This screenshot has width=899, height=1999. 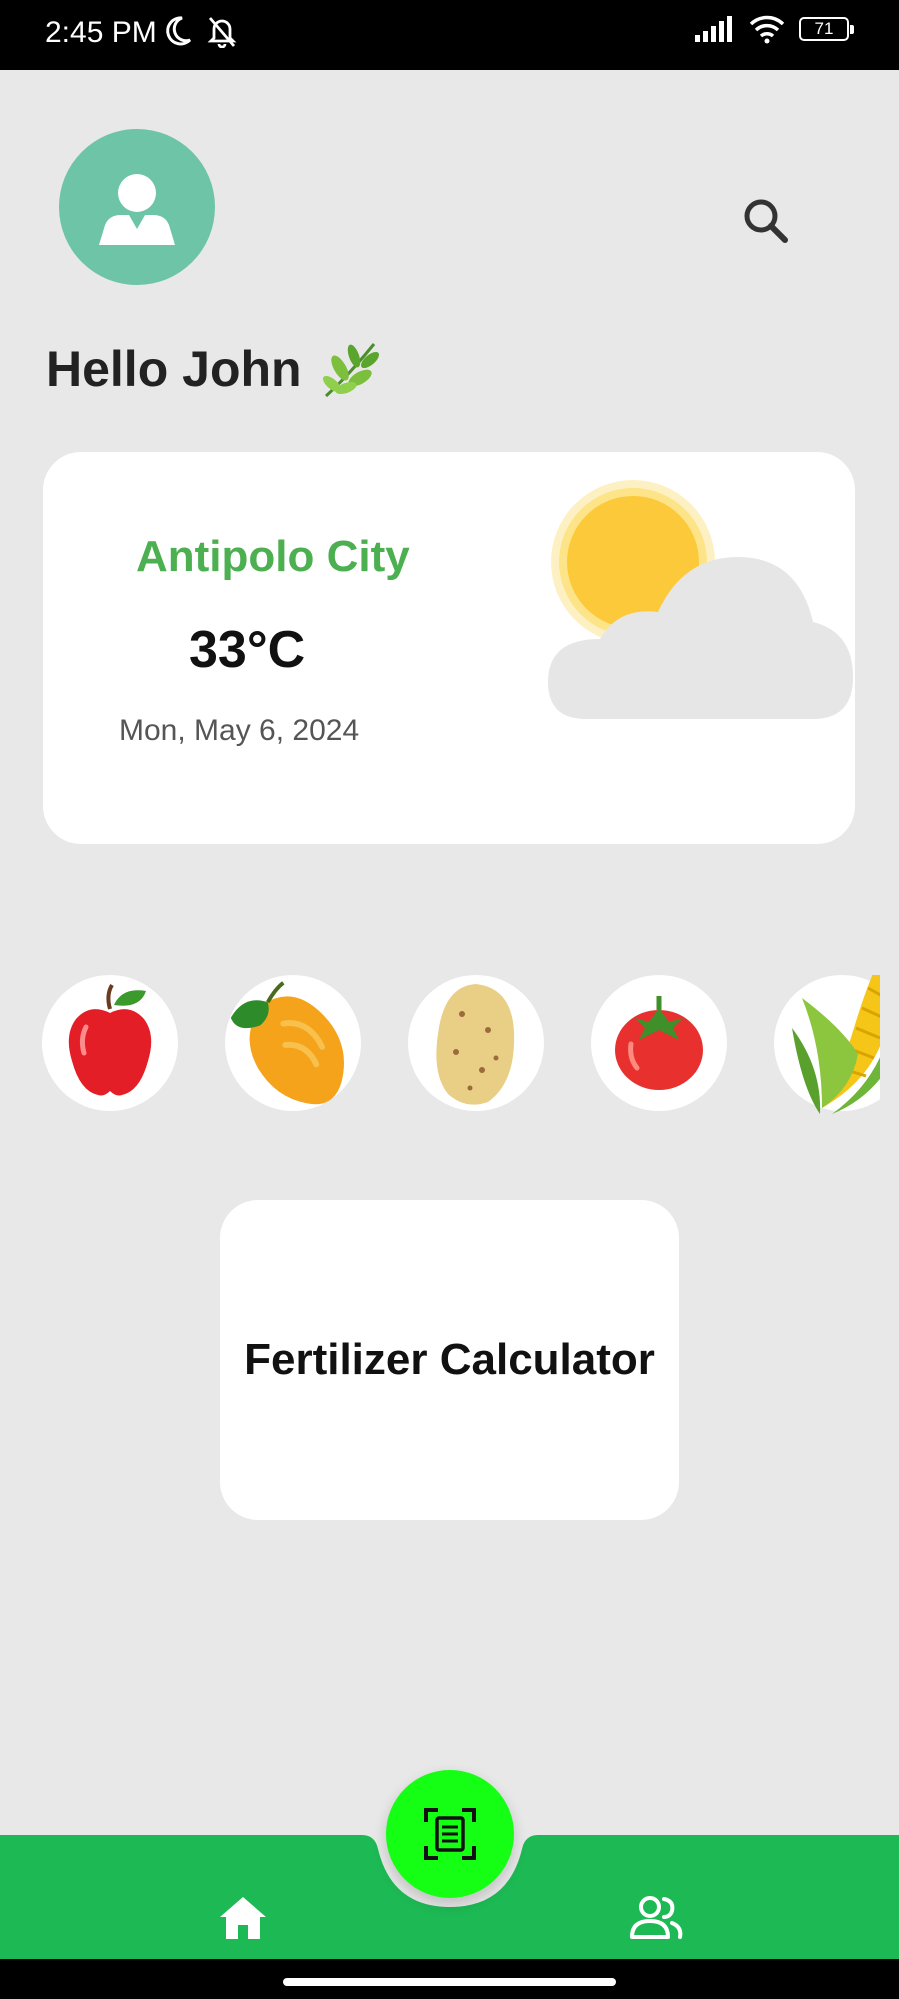 What do you see at coordinates (273, 556) in the screenshot?
I see `weather-city: Antipolo City` at bounding box center [273, 556].